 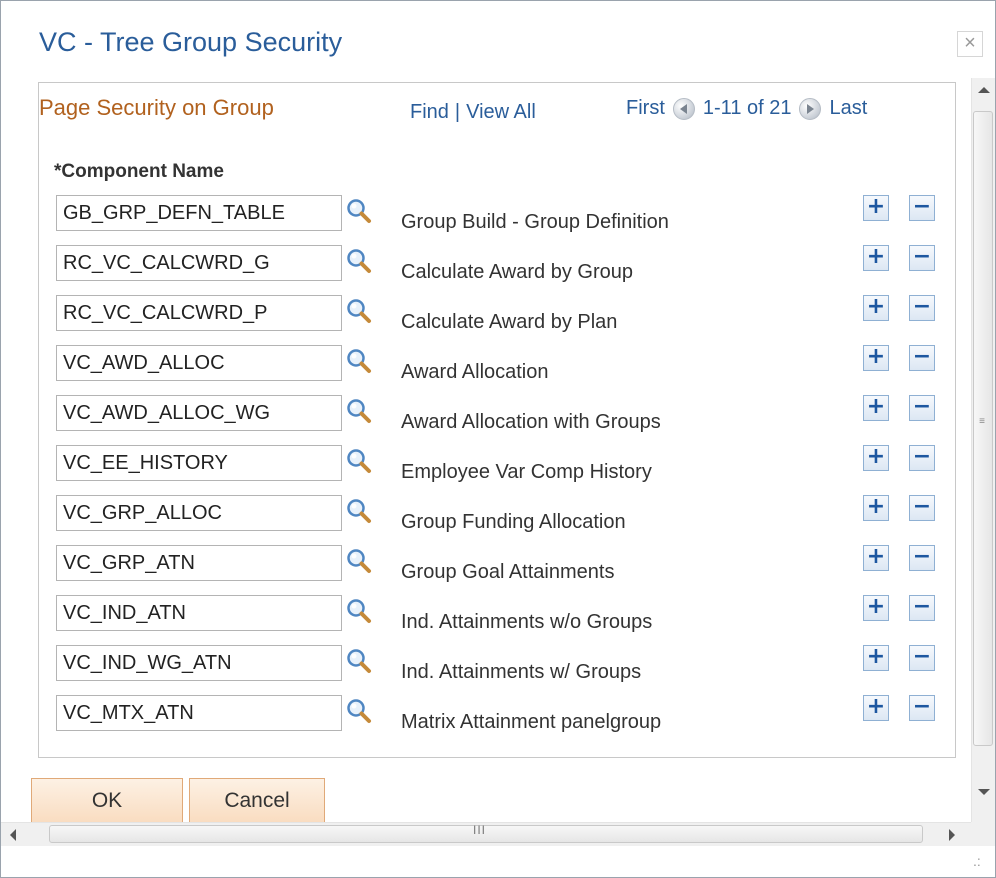 What do you see at coordinates (429, 112) in the screenshot?
I see `find-link: Find` at bounding box center [429, 112].